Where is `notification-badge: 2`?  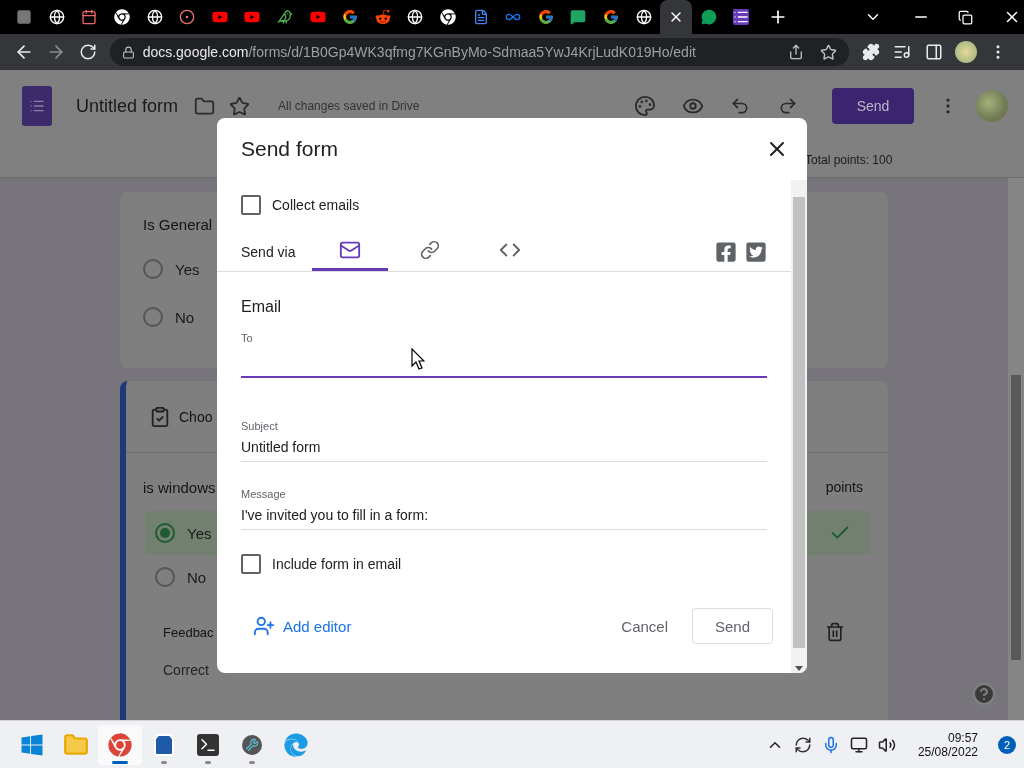 notification-badge: 2 is located at coordinates (1007, 744).